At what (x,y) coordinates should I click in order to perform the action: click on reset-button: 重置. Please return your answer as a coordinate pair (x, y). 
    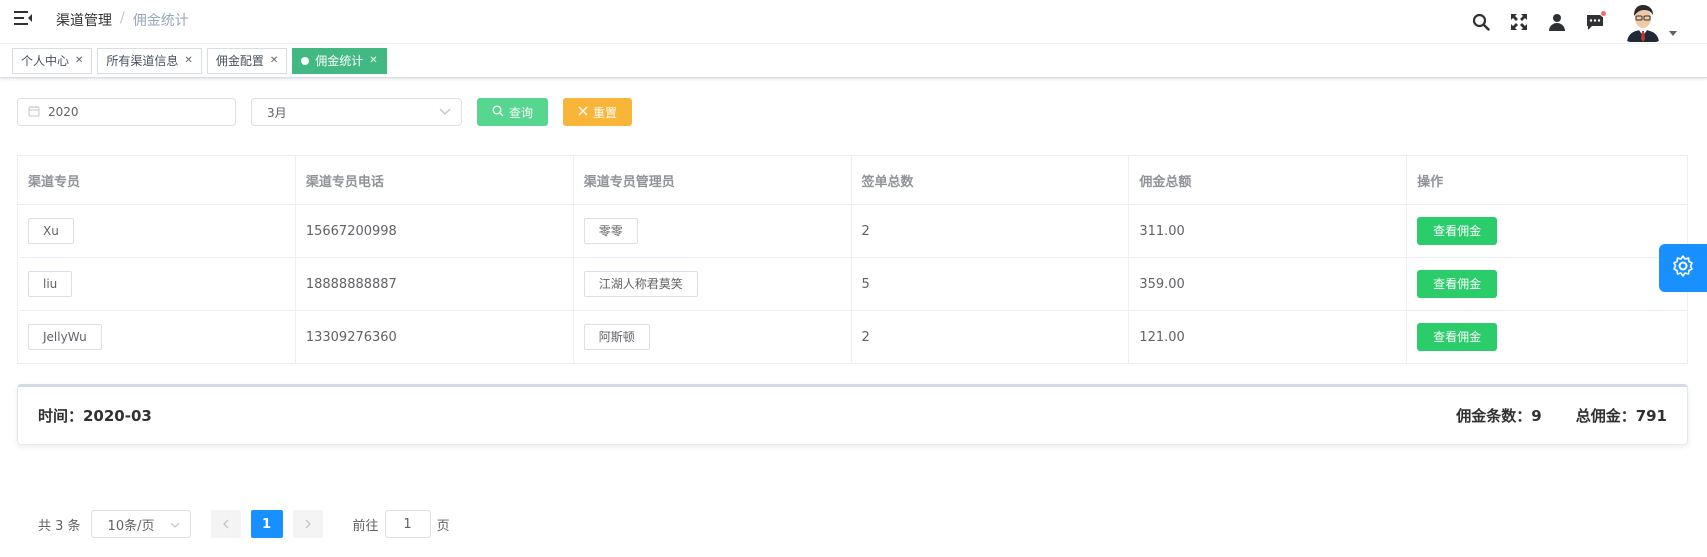
    Looking at the image, I should click on (598, 112).